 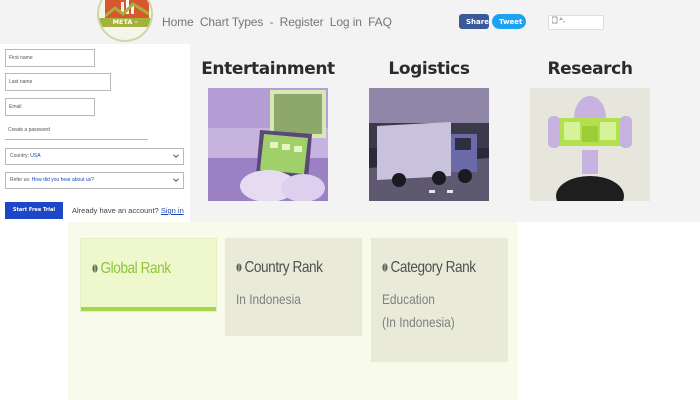 I want to click on account-text: Already have an account?, so click(x=115, y=210).